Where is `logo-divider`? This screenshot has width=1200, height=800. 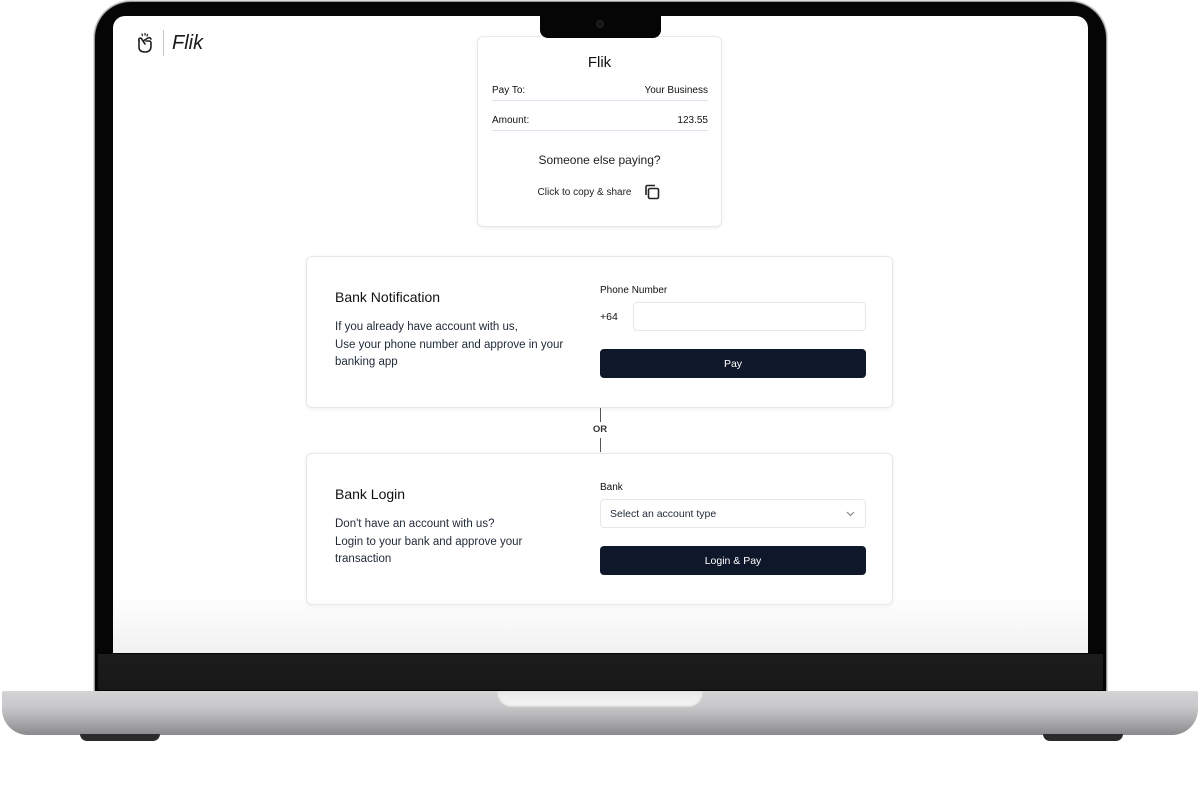
logo-divider is located at coordinates (163, 43).